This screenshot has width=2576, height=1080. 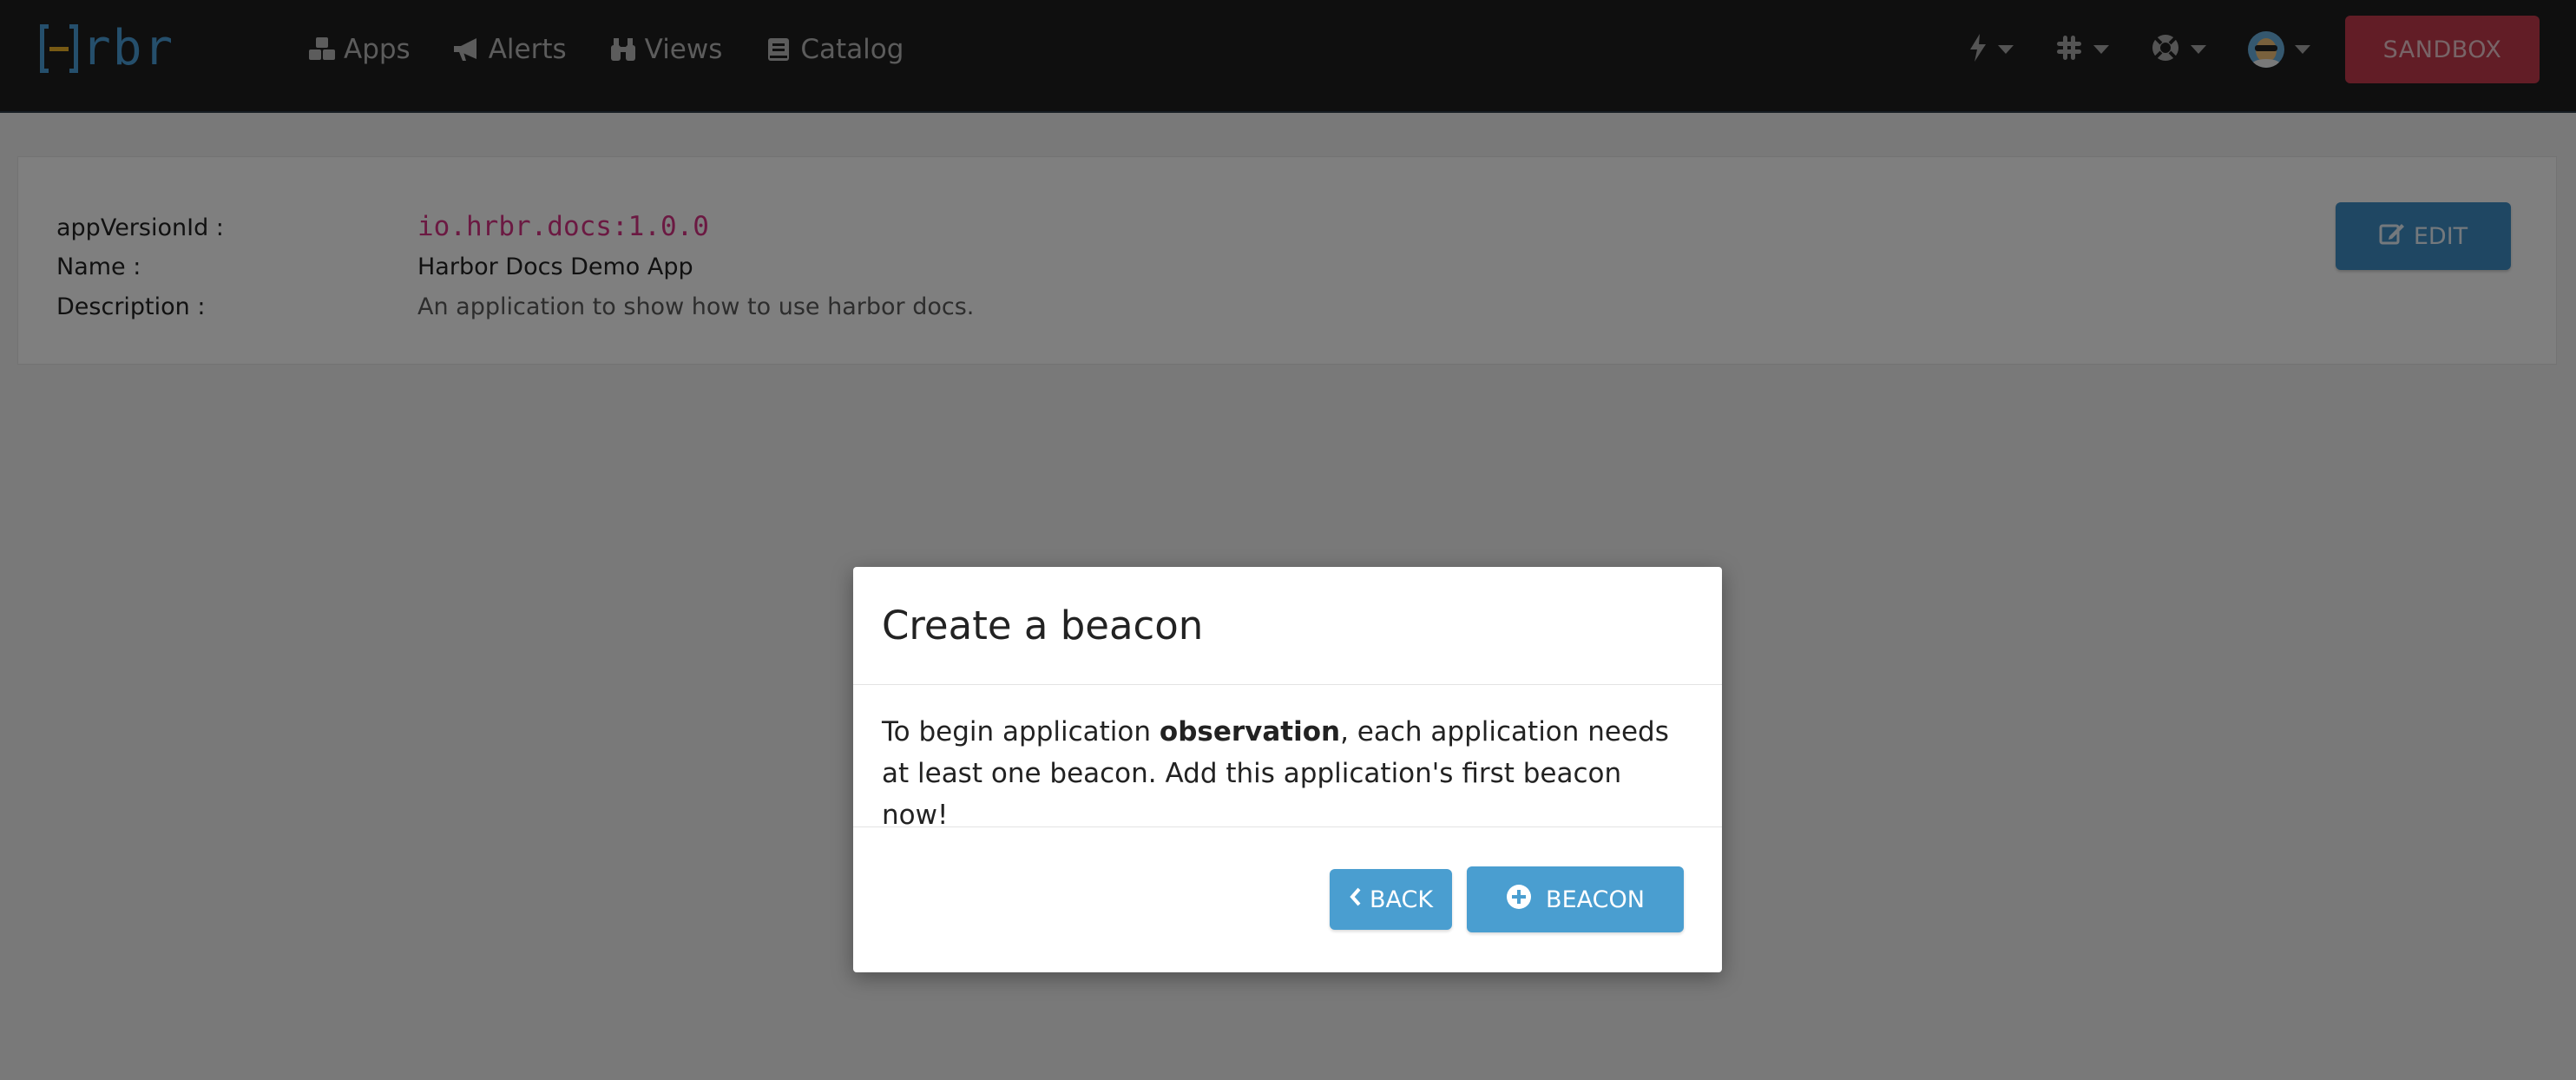 I want to click on plus-circle-icon, so click(x=1519, y=900).